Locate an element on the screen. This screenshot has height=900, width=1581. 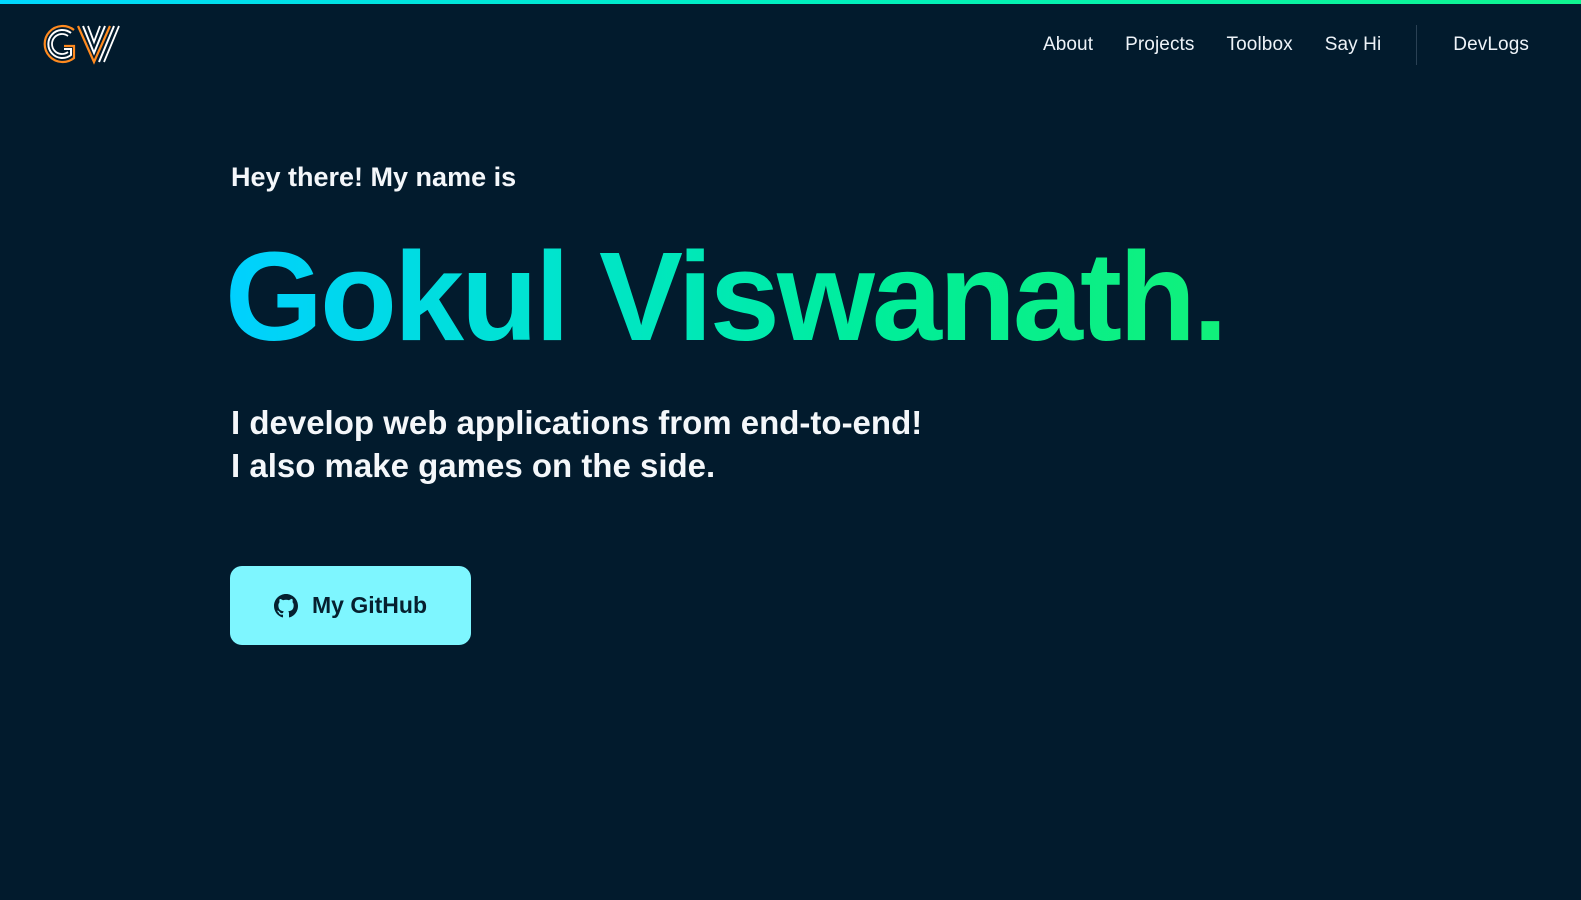
site-logo is located at coordinates (80, 44).